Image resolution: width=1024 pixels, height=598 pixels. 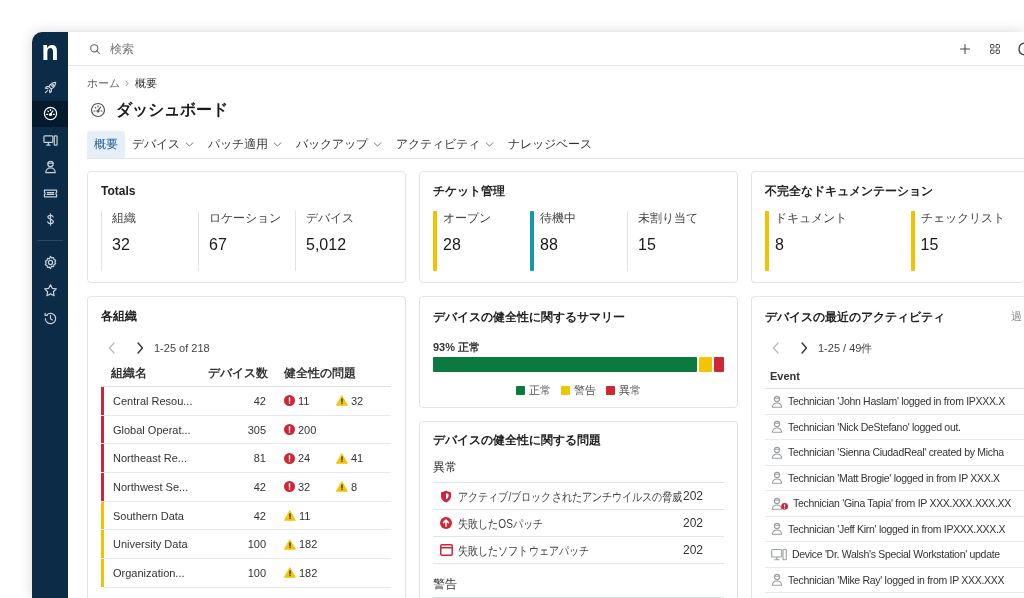 What do you see at coordinates (874, 426) in the screenshot?
I see `event-text: Technician 'Nick DeStefano' logged out.` at bounding box center [874, 426].